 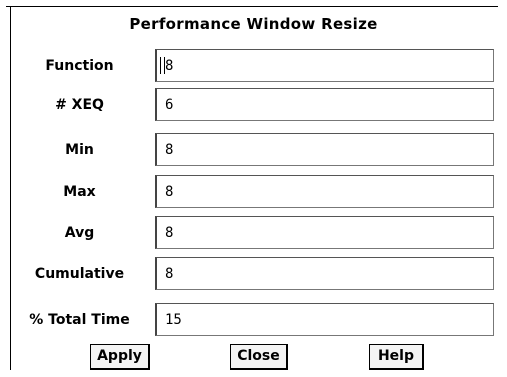 What do you see at coordinates (79, 66) in the screenshot?
I see `function-label: Function` at bounding box center [79, 66].